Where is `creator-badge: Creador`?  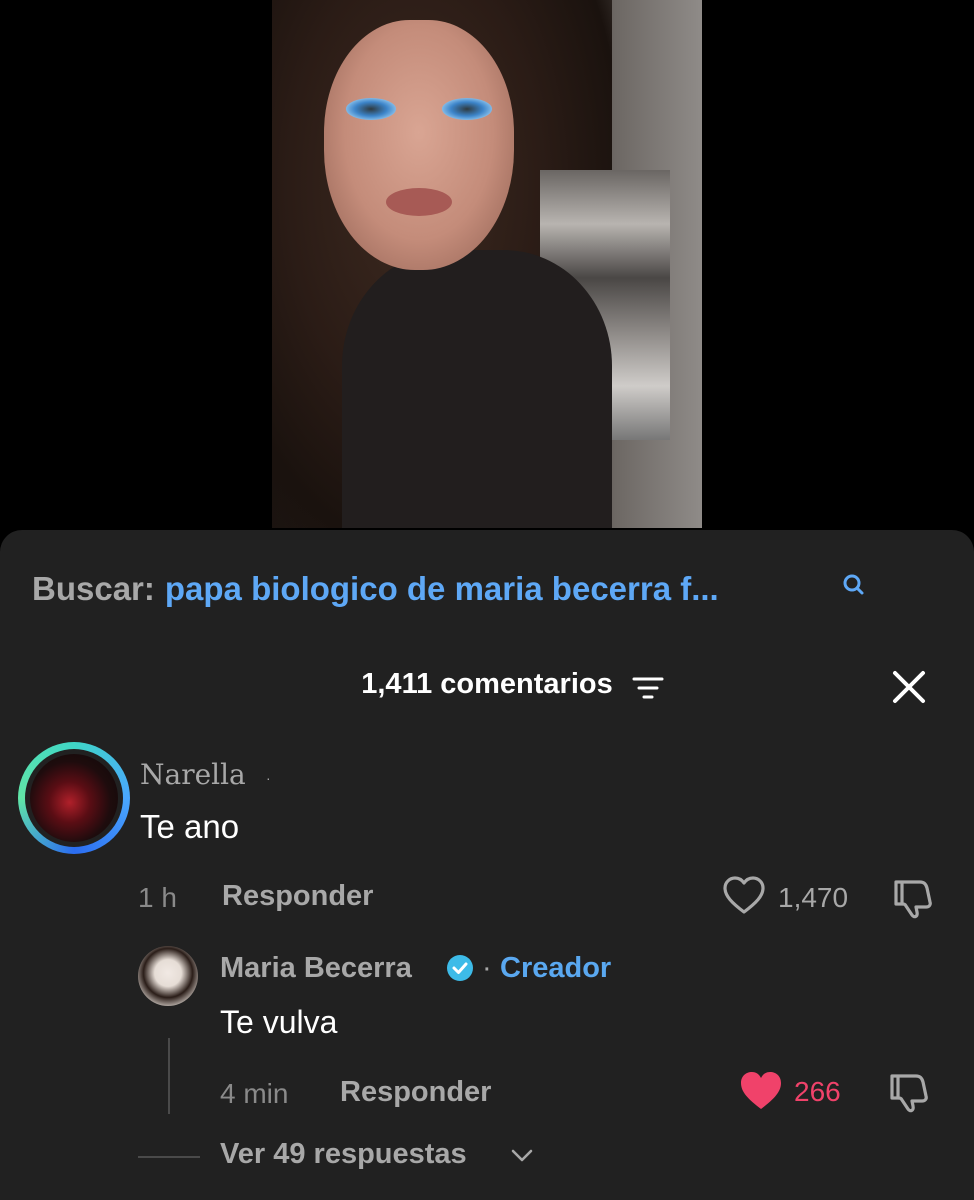
creator-badge: Creador is located at coordinates (556, 968).